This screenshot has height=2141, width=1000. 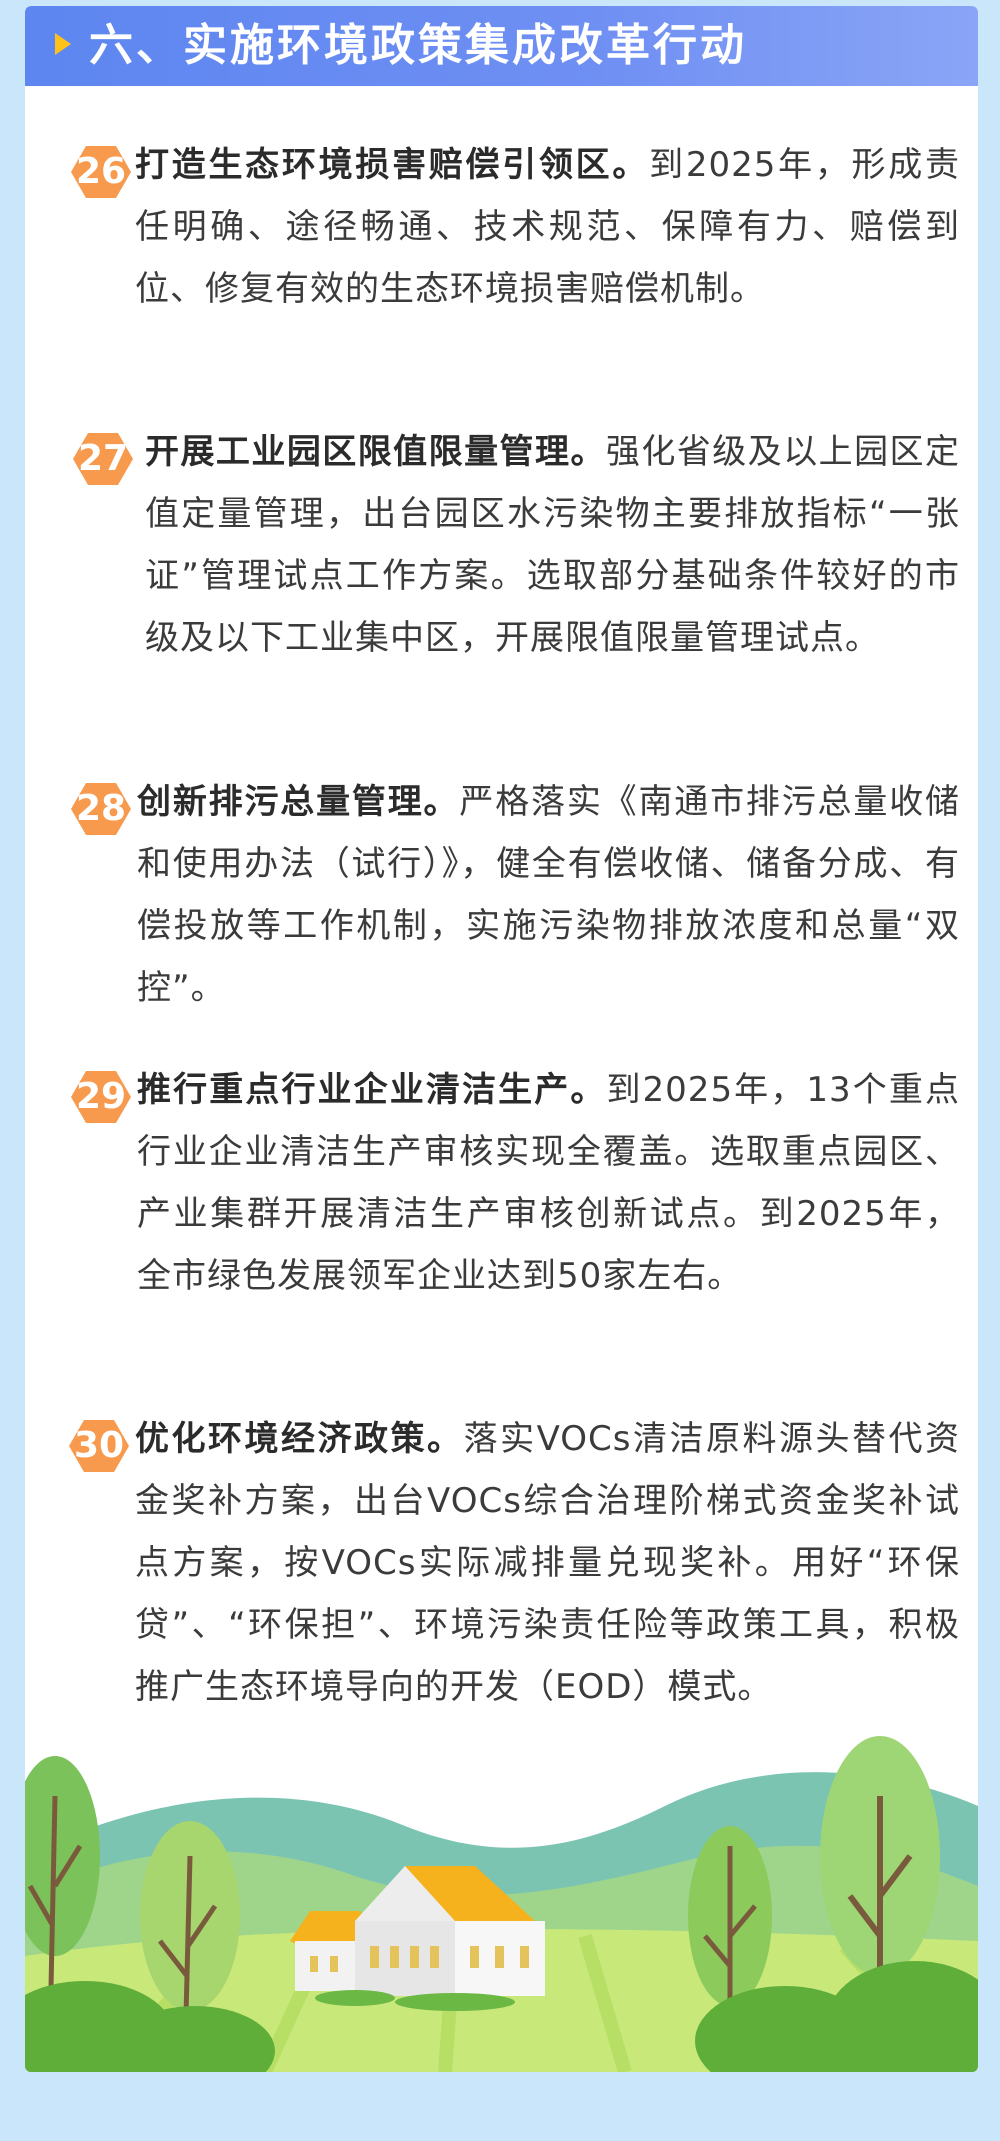 I want to click on section-title: 六、实施环境政策集成改革行动, so click(x=418, y=45).